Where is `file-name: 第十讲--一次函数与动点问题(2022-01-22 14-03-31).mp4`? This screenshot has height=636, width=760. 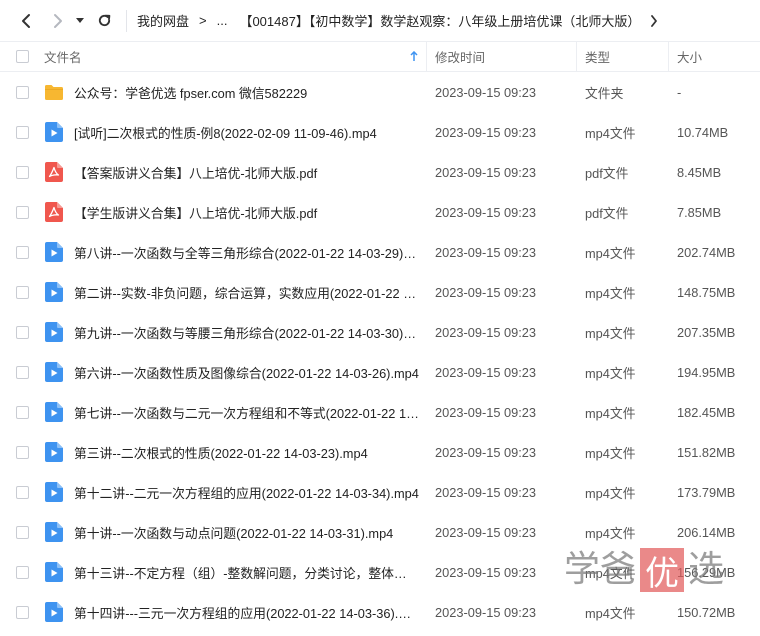
file-name: 第十讲--一次函数与动点问题(2022-01-22 14-03-31).mp4 is located at coordinates (237, 532).